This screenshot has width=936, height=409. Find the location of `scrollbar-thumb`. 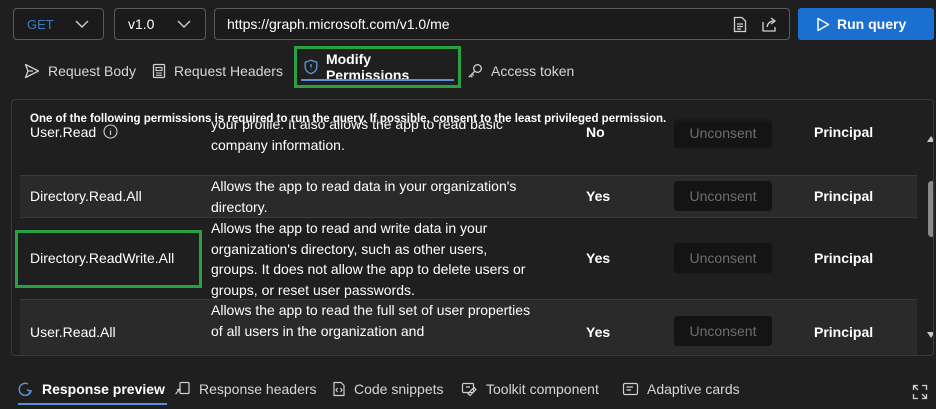

scrollbar-thumb is located at coordinates (930, 209).